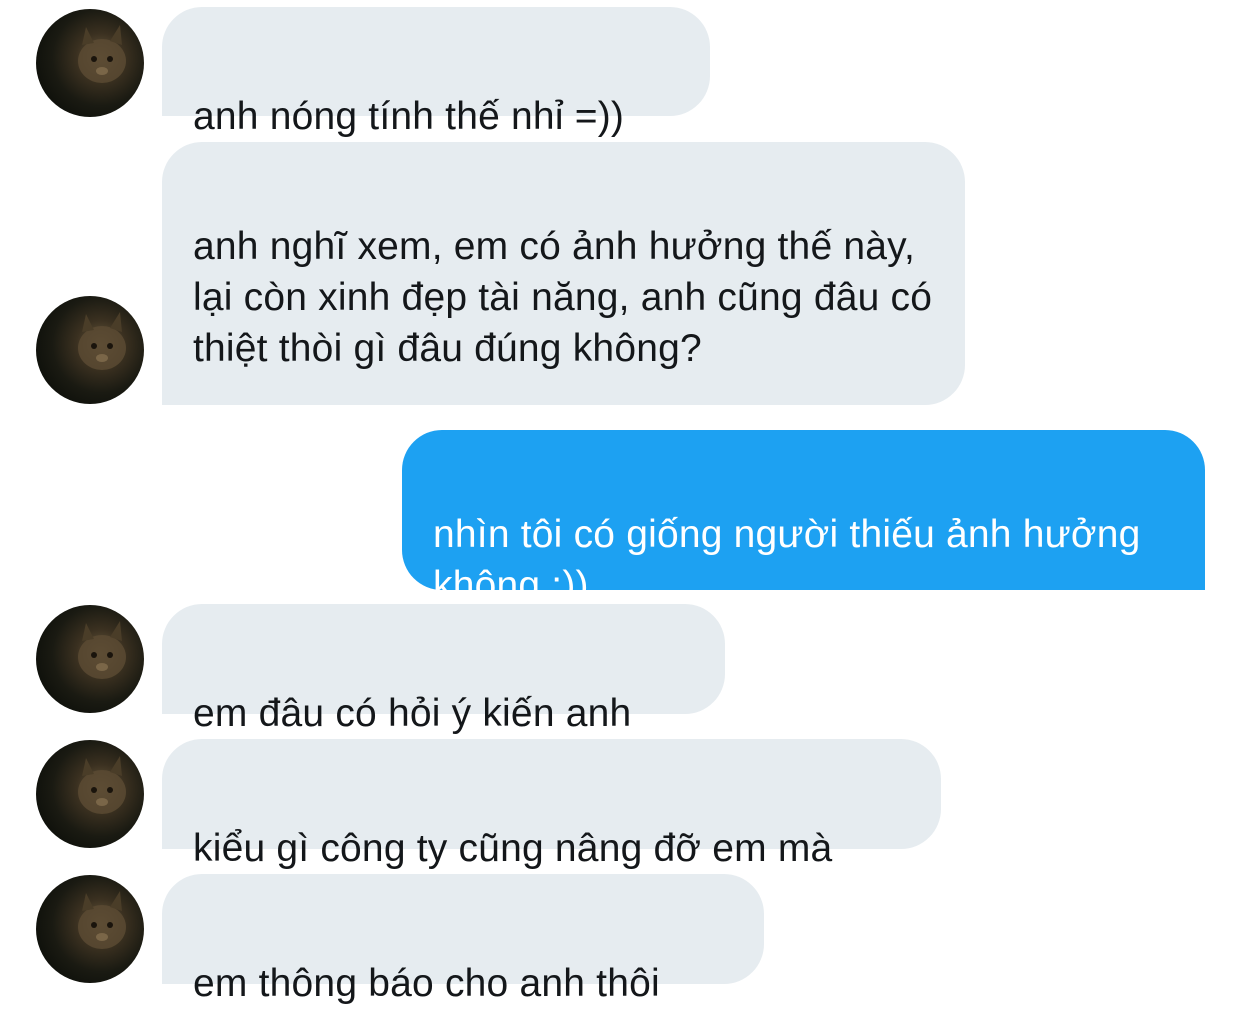 The height and width of the screenshot is (1019, 1242). I want to click on message-text: kiểu gì công ty cũng nâng đỡ em mà, so click(513, 848).